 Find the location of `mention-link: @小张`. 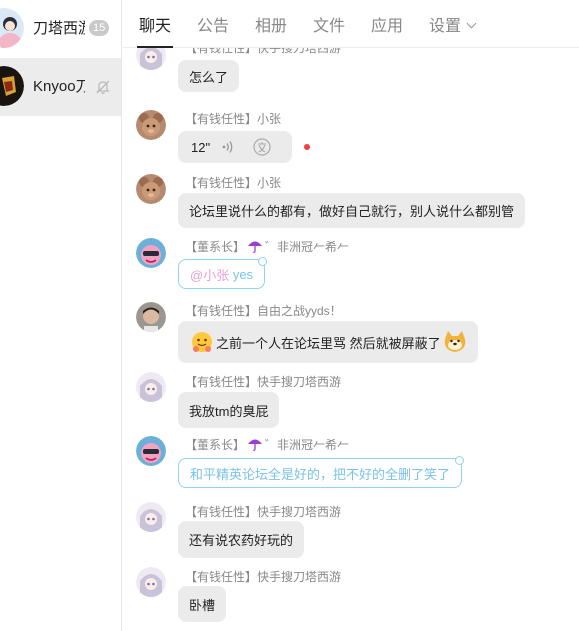

mention-link: @小张 is located at coordinates (209, 274).